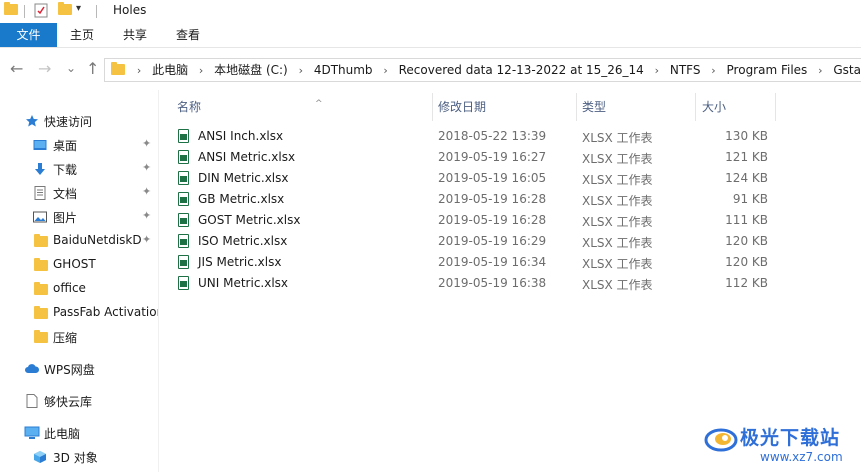 This screenshot has height=472, width=861. I want to click on window-title: Holes, so click(130, 10).